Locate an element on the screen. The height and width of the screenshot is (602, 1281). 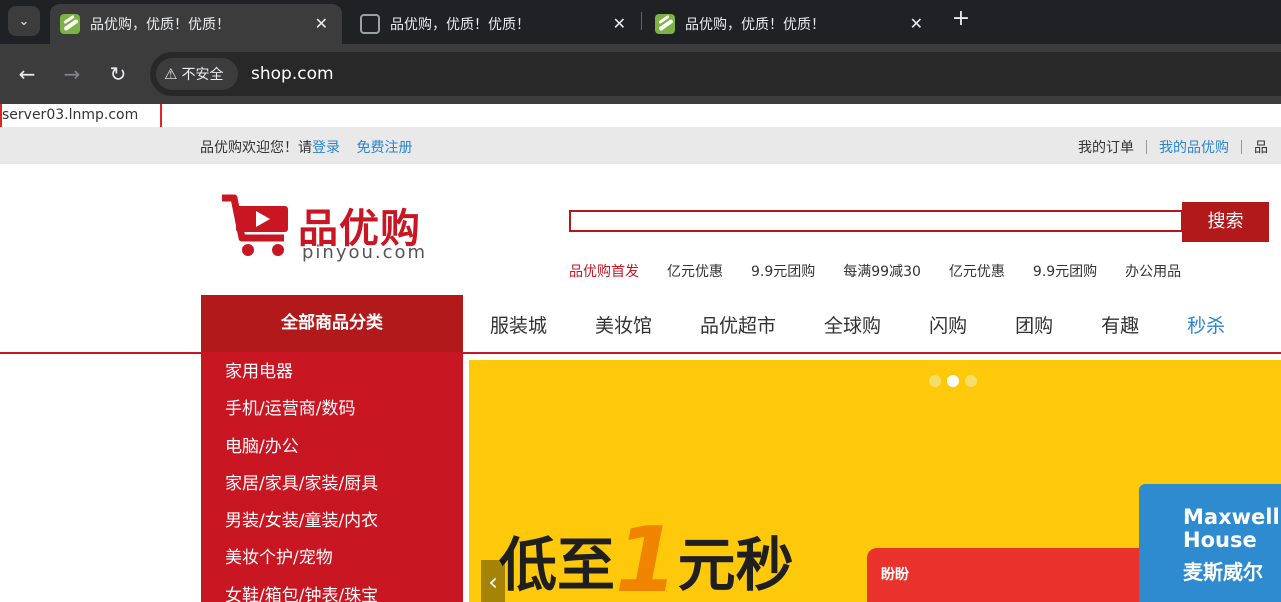
my-orders-link: 我的订单 is located at coordinates (1106, 148).